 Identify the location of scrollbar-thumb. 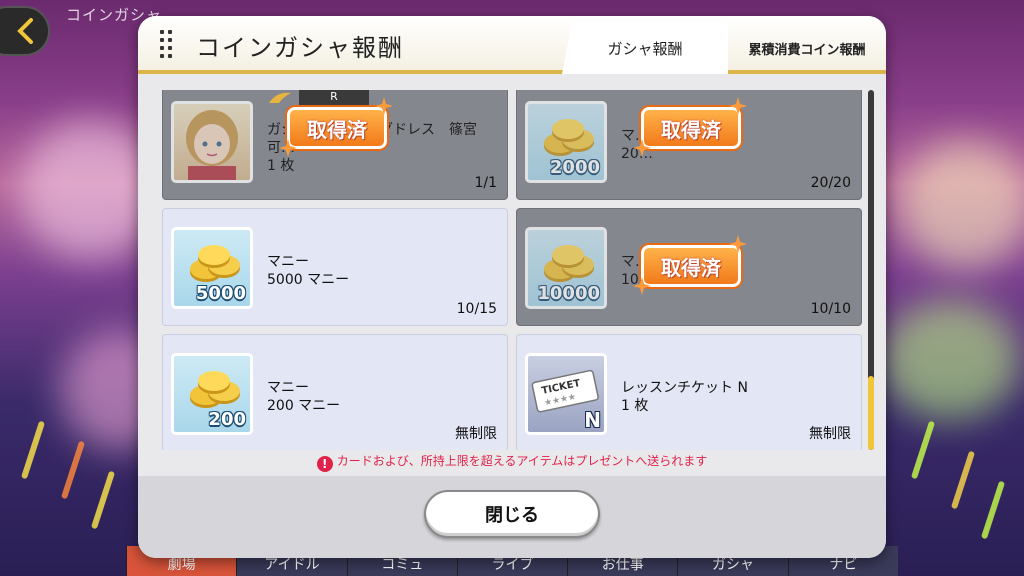
(871, 413).